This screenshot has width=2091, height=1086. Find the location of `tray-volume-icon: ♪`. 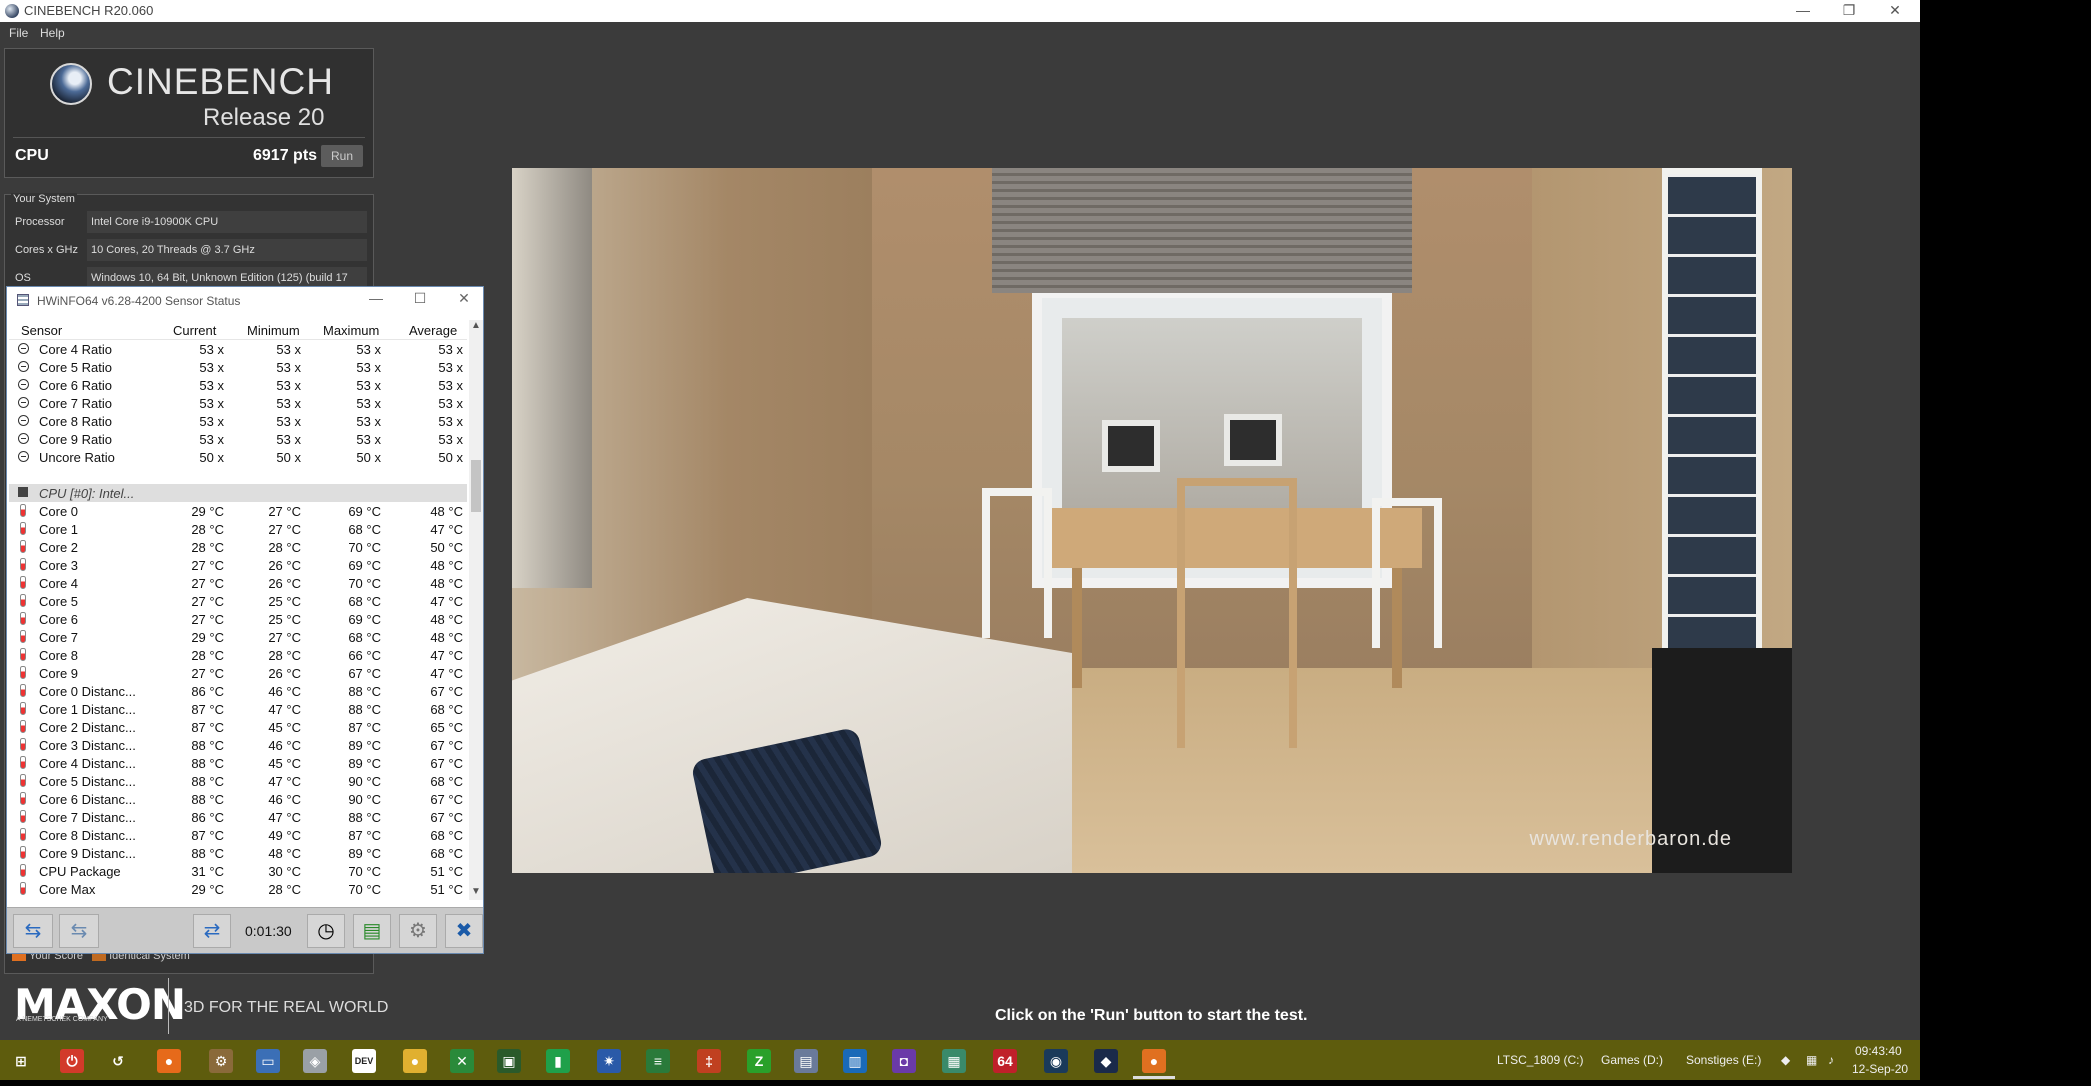

tray-volume-icon: ♪ is located at coordinates (1831, 1060).